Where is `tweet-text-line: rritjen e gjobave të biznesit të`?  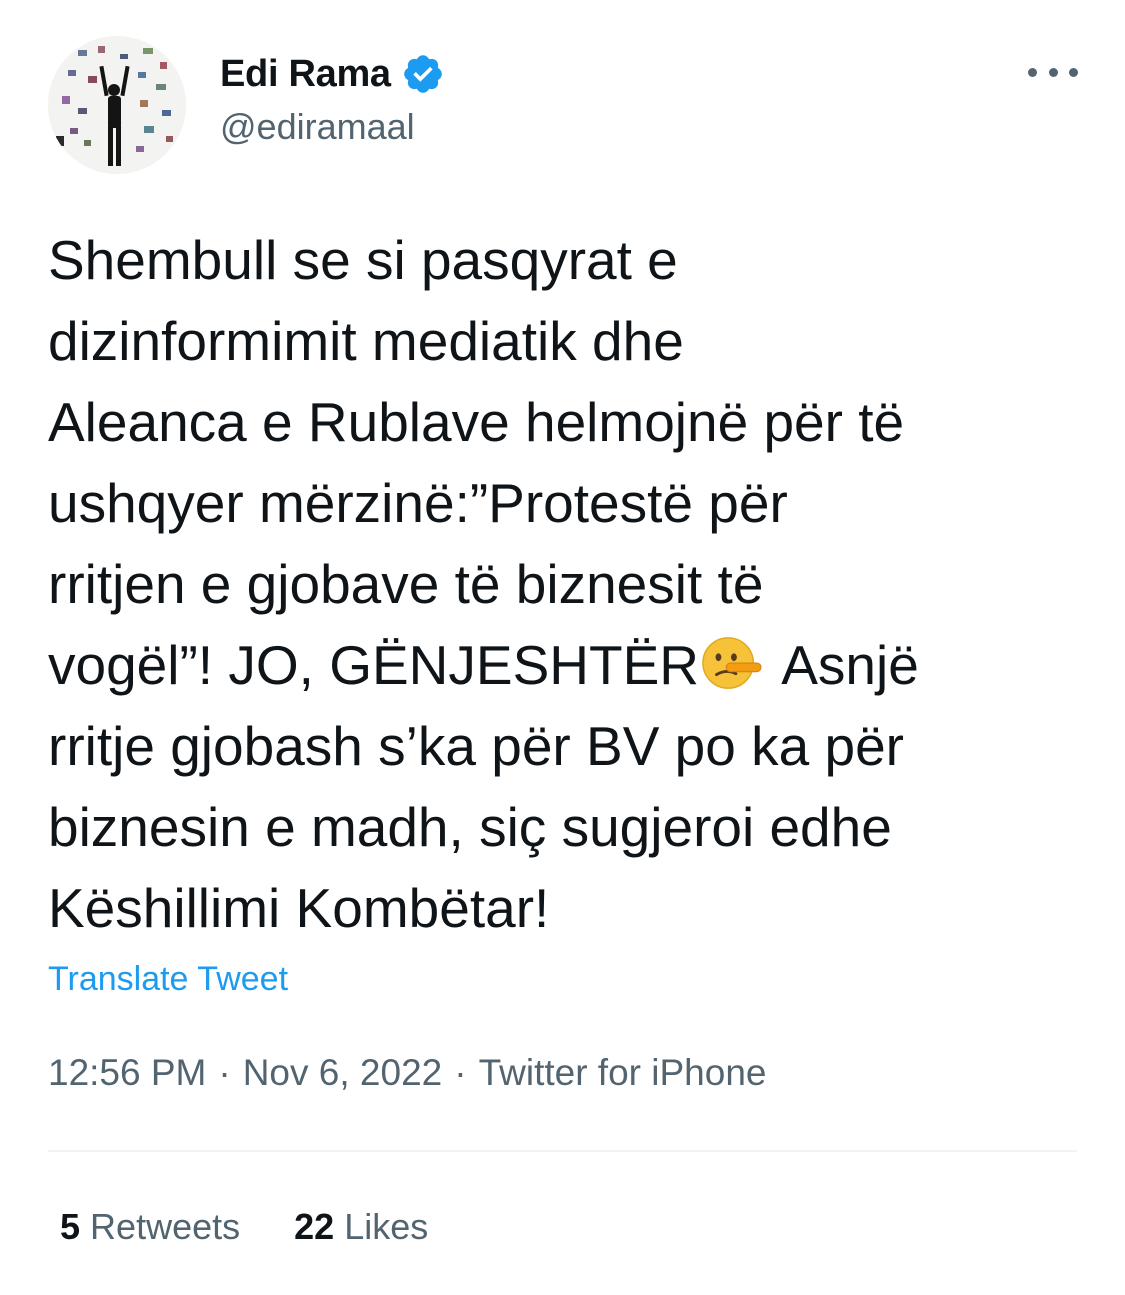 tweet-text-line: rritjen e gjobave të biznesit të is located at coordinates (406, 584).